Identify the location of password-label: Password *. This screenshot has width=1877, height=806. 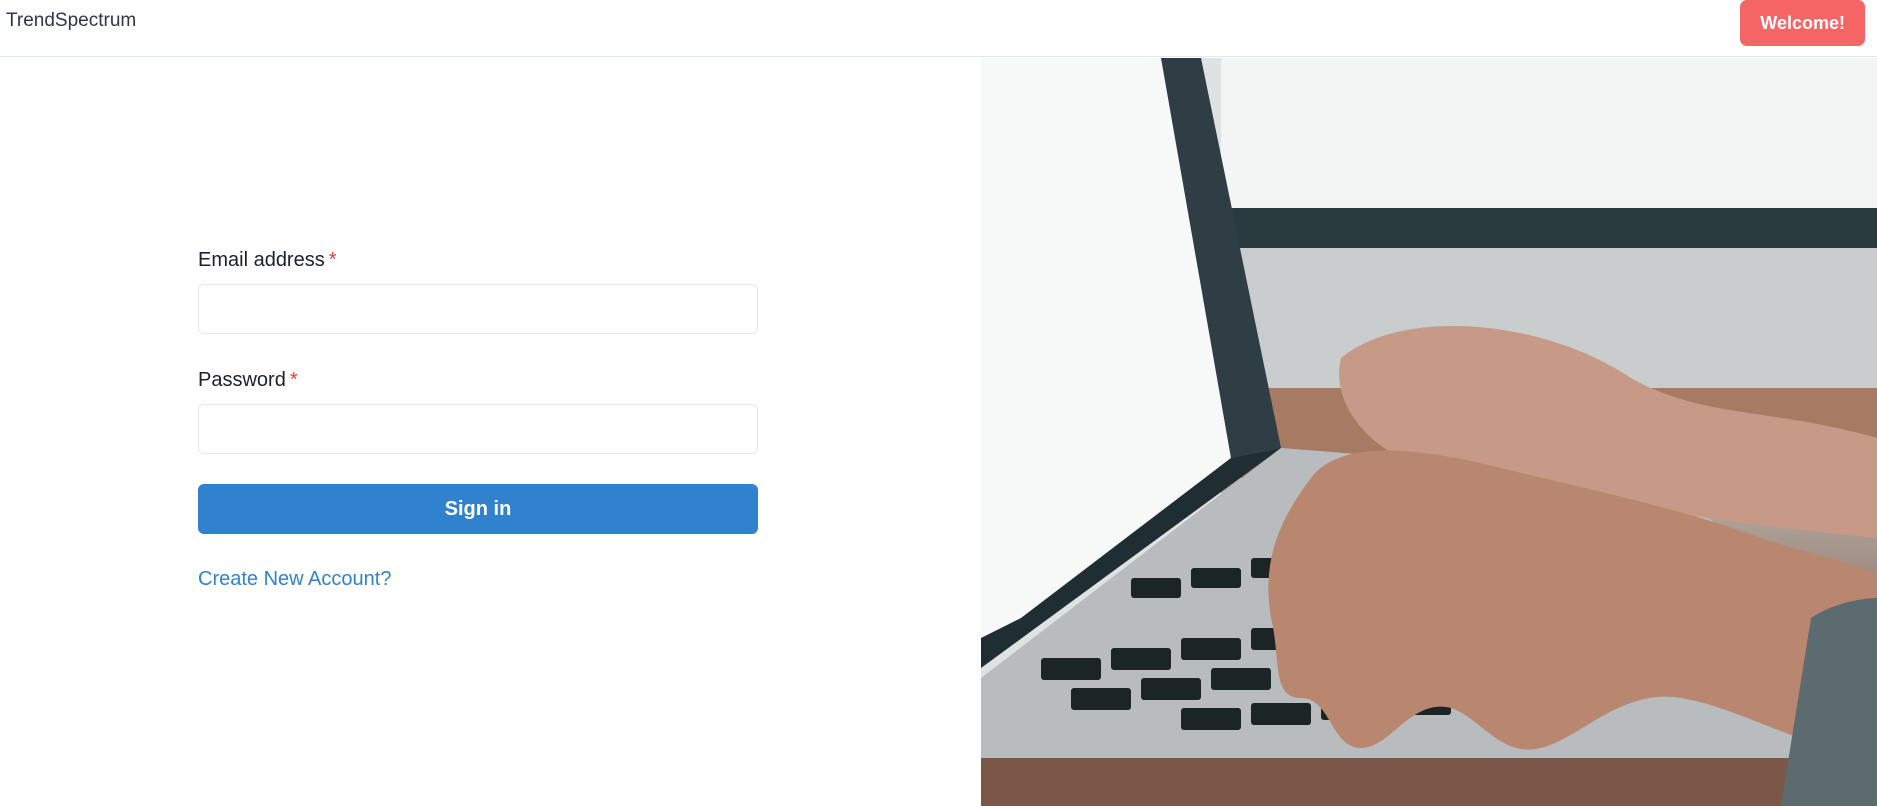
(478, 380).